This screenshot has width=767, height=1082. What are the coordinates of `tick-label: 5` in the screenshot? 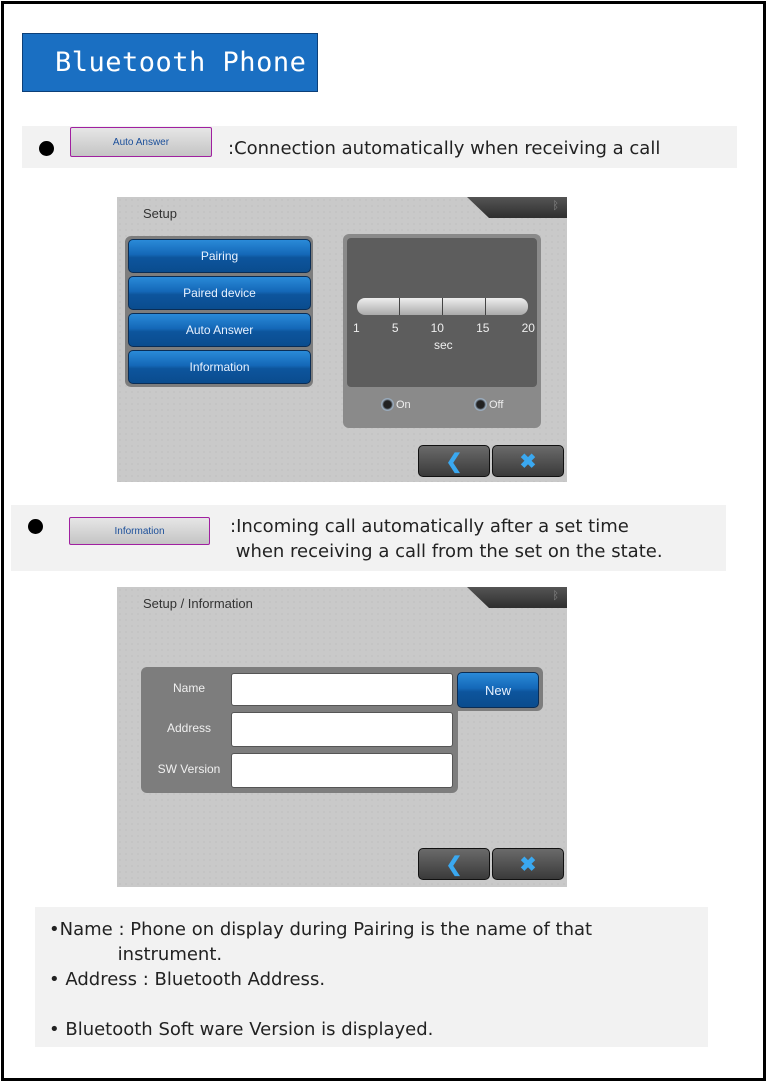 It's located at (395, 328).